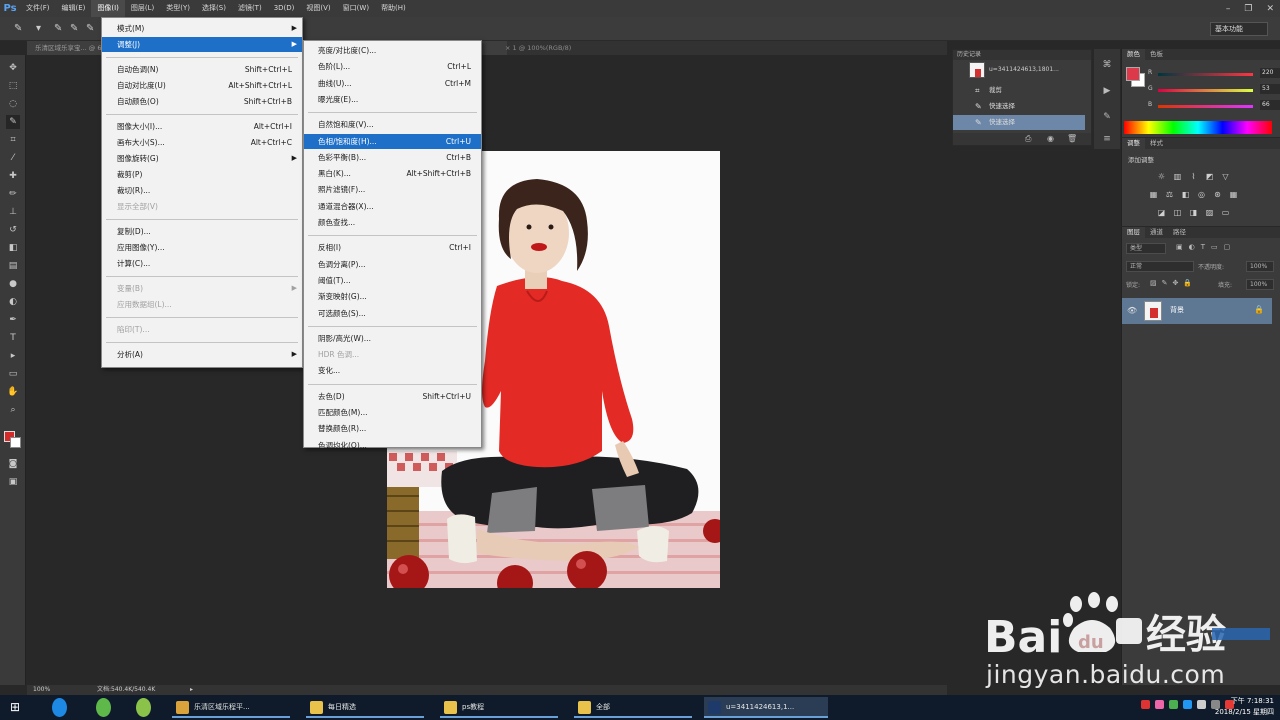 The image size is (1280, 720). Describe the element at coordinates (1233, 194) in the screenshot. I see `color-lookup-icon: ▦` at that location.